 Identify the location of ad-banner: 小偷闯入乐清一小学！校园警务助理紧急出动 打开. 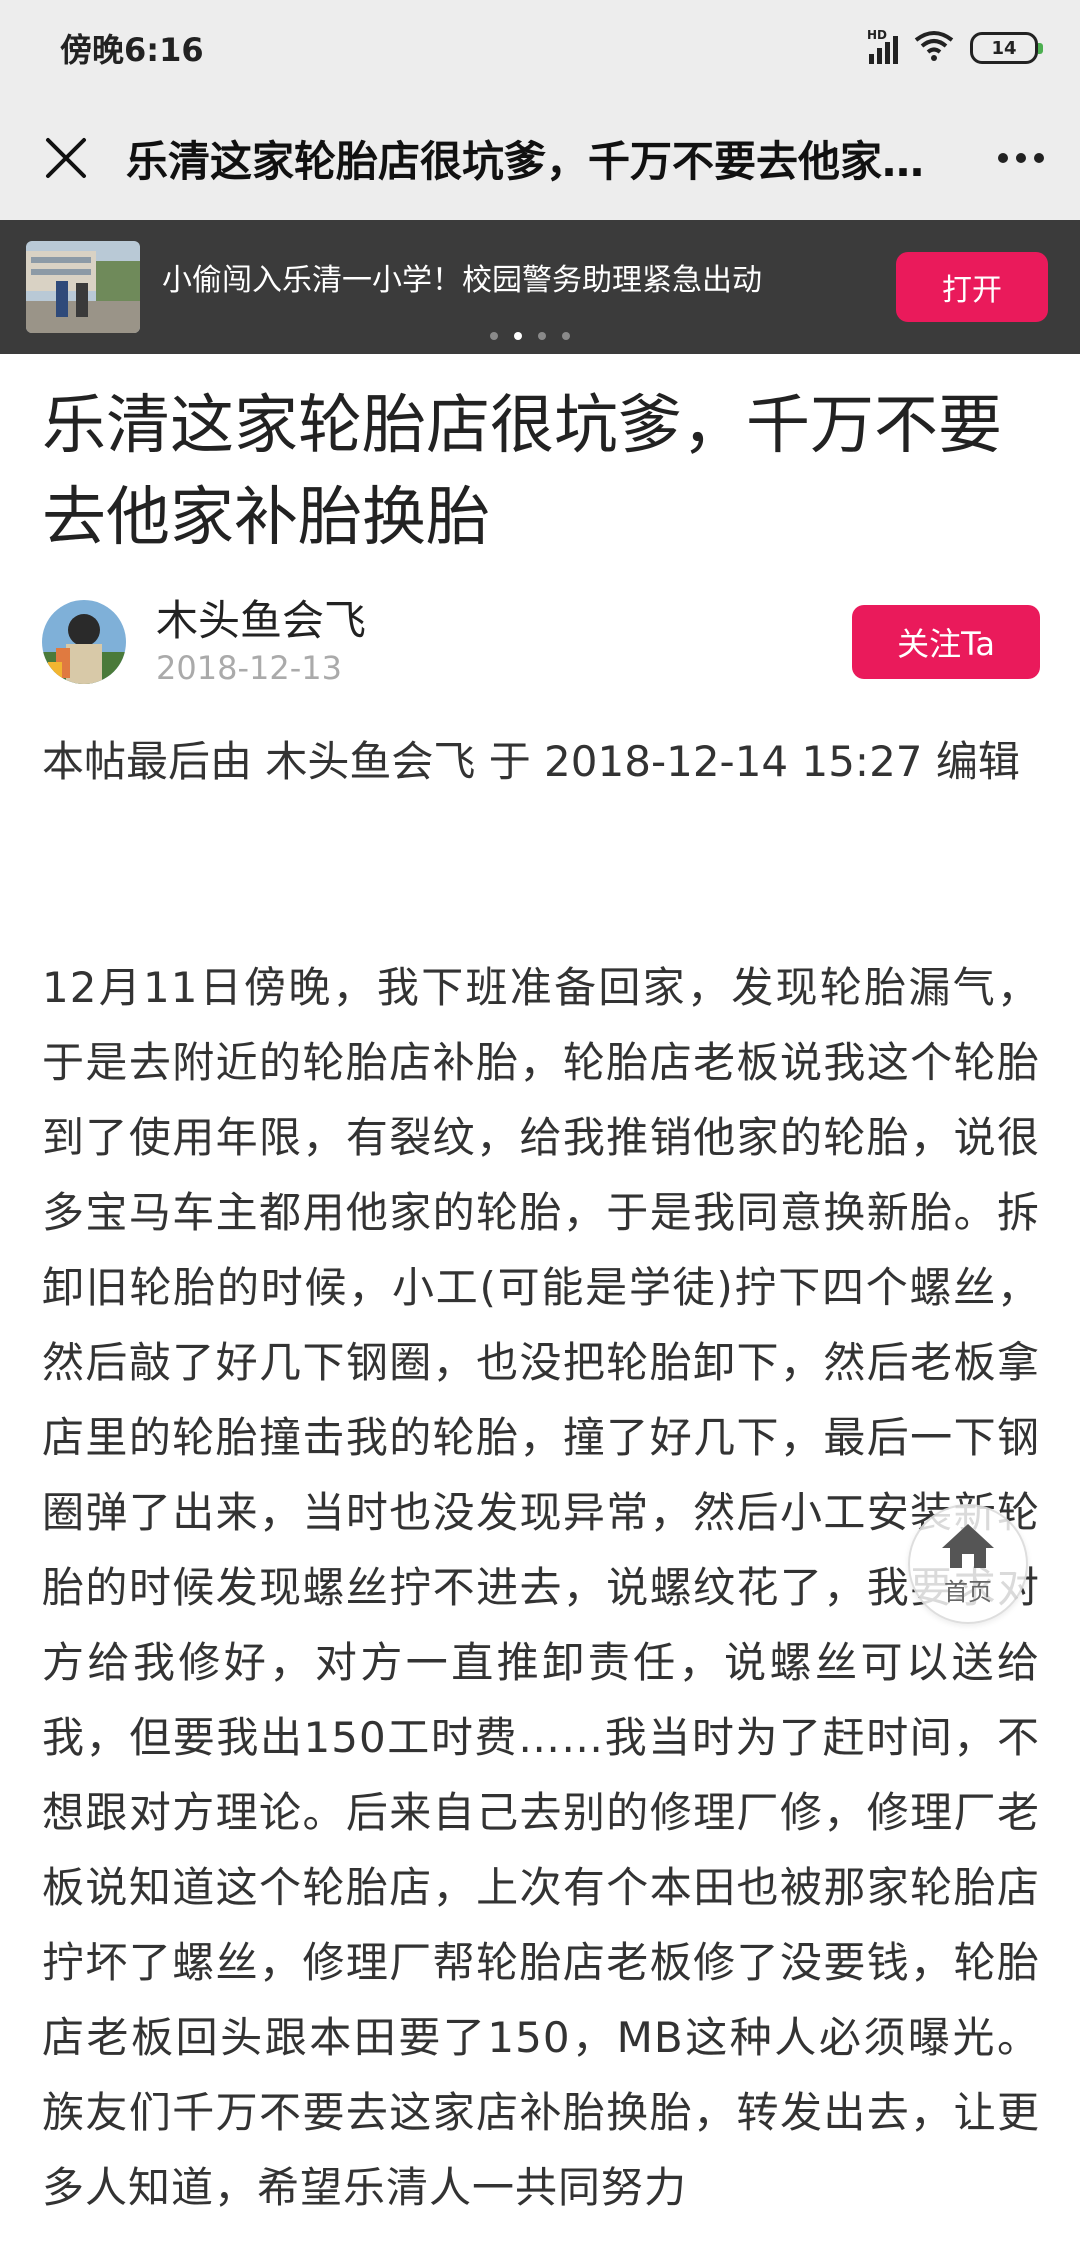
(540, 287).